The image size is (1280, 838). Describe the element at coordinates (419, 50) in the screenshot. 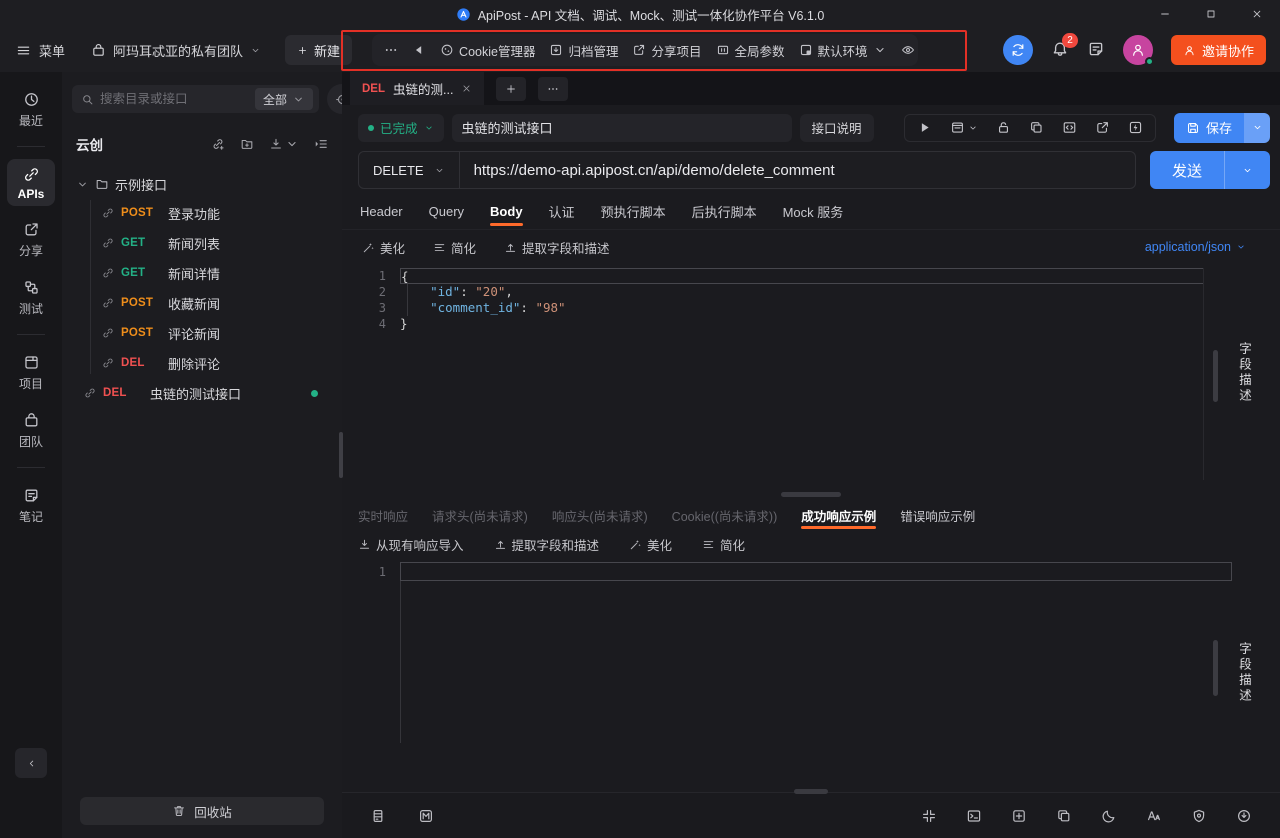

I see `collapse-back-button` at that location.